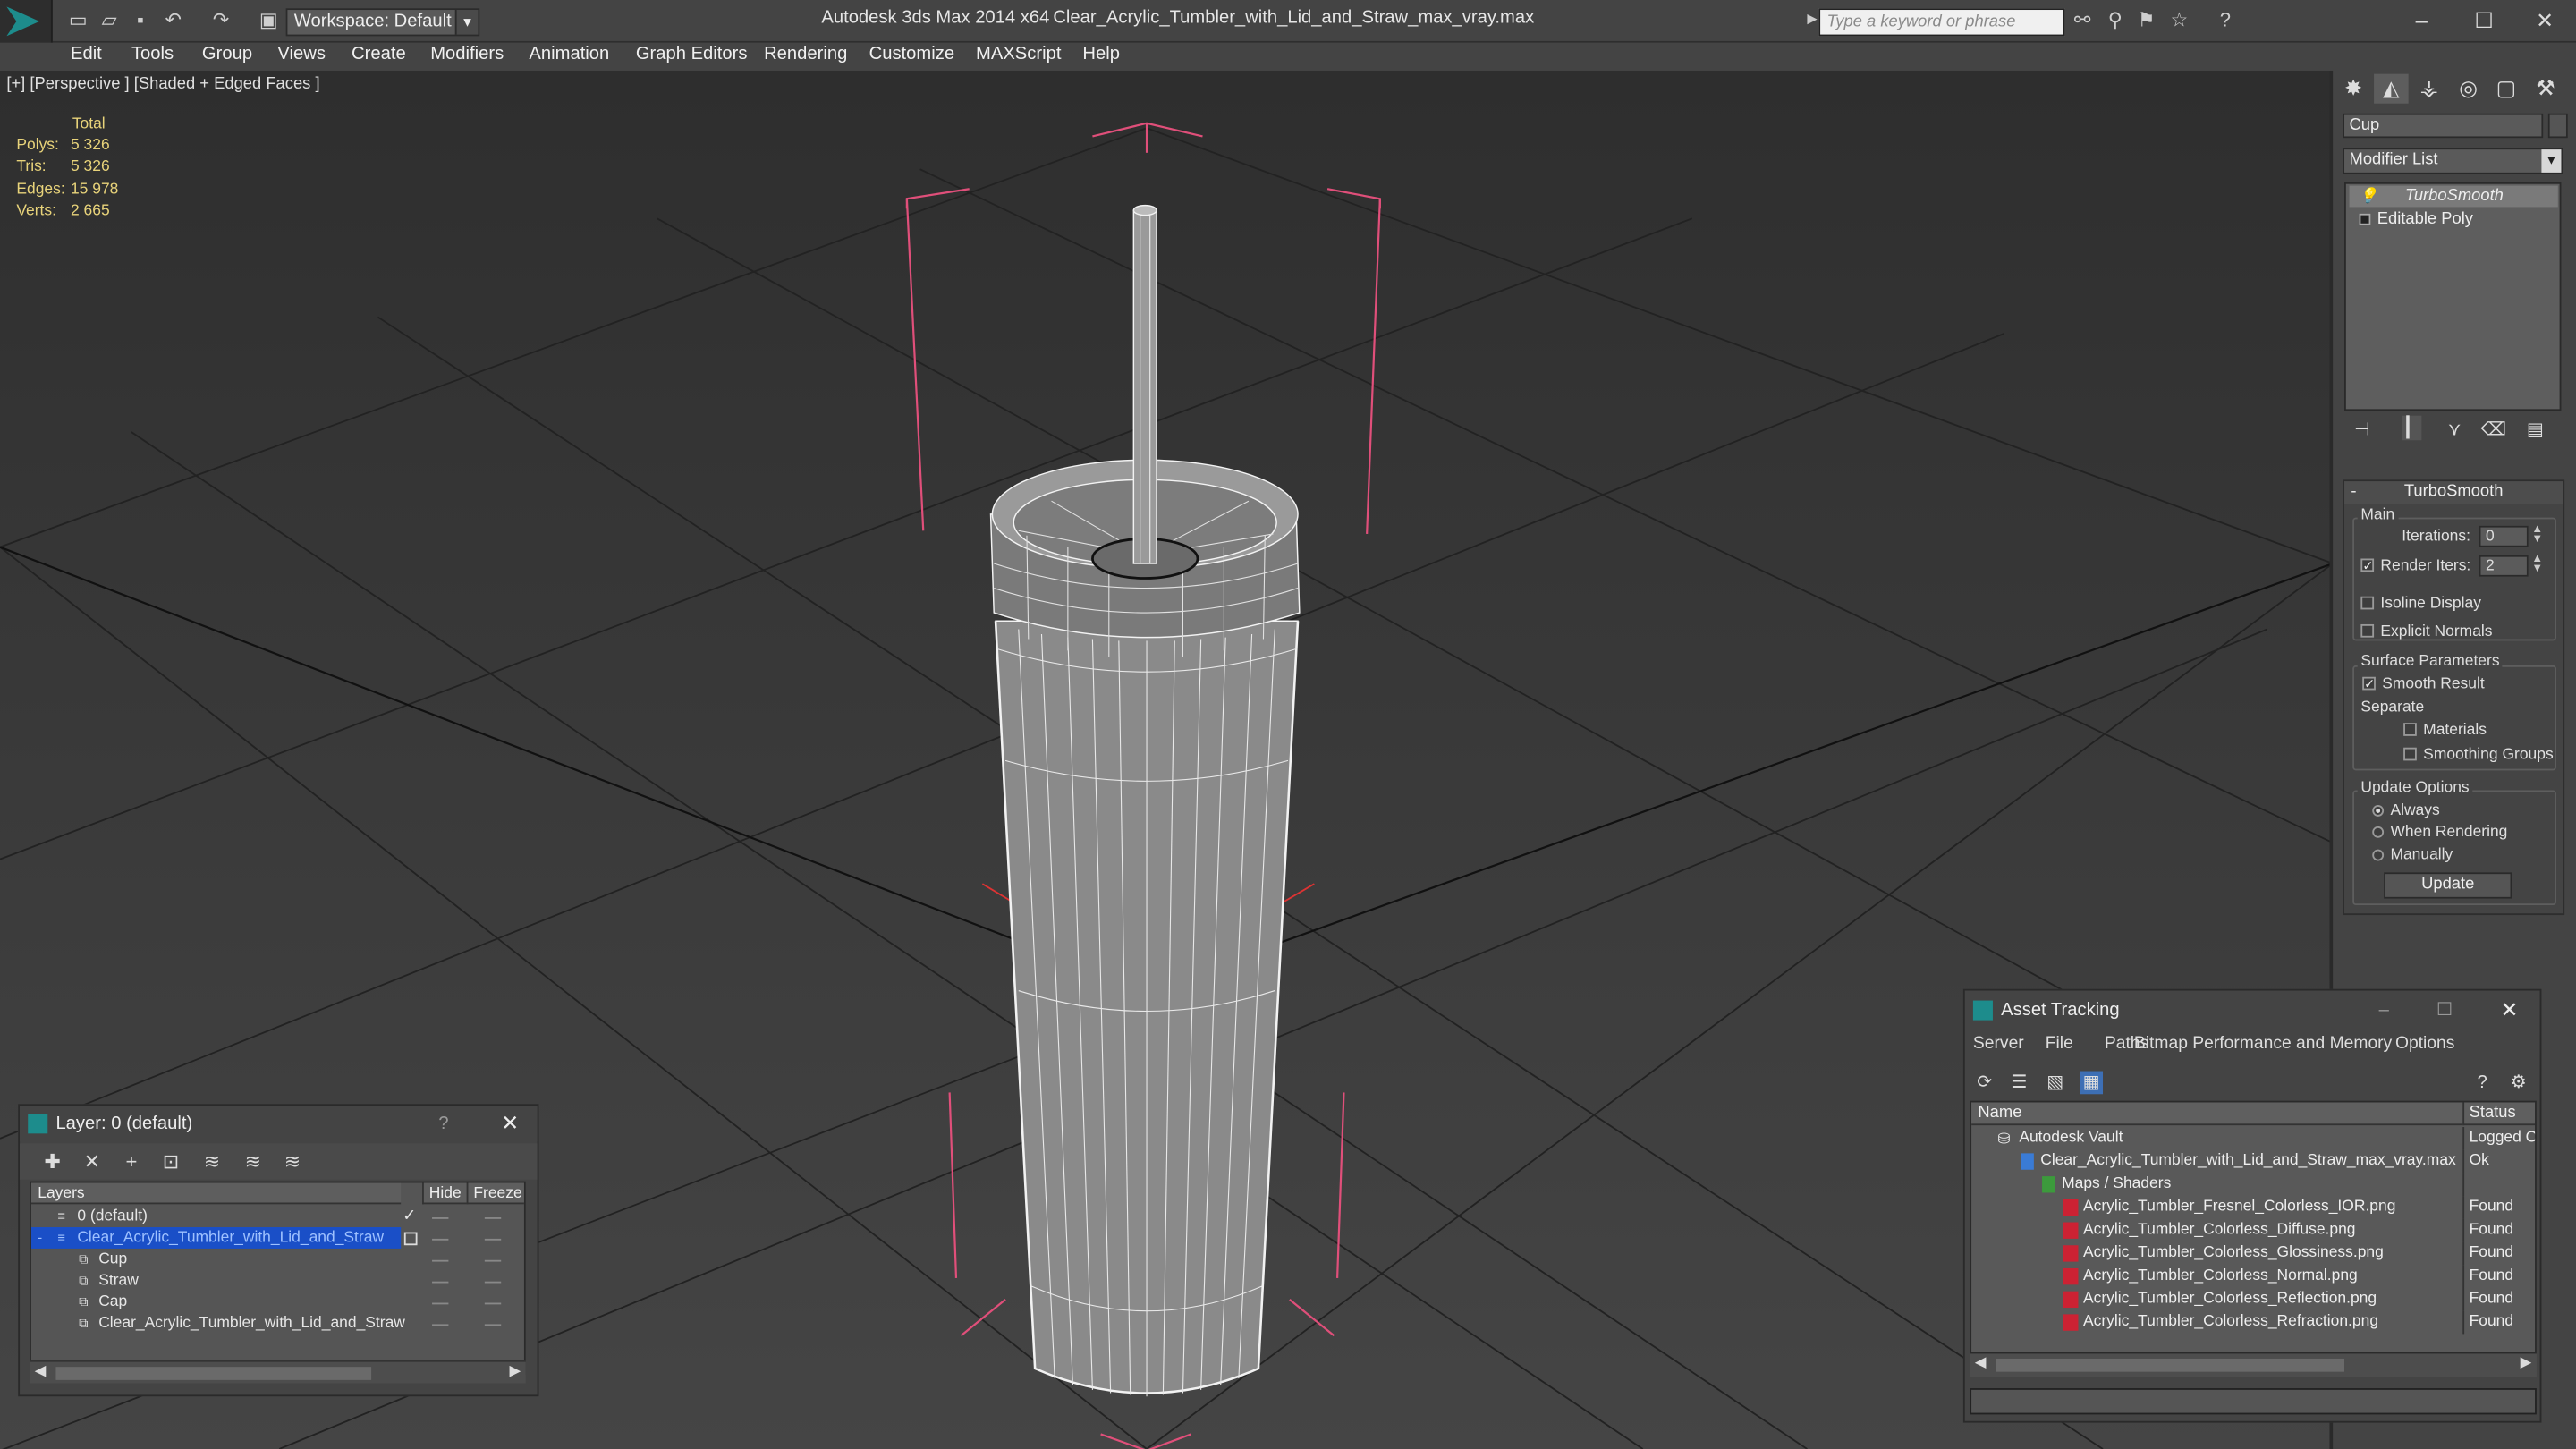 The image size is (2576, 1449). I want to click on delete-layer-icon: ✕, so click(92, 1161).